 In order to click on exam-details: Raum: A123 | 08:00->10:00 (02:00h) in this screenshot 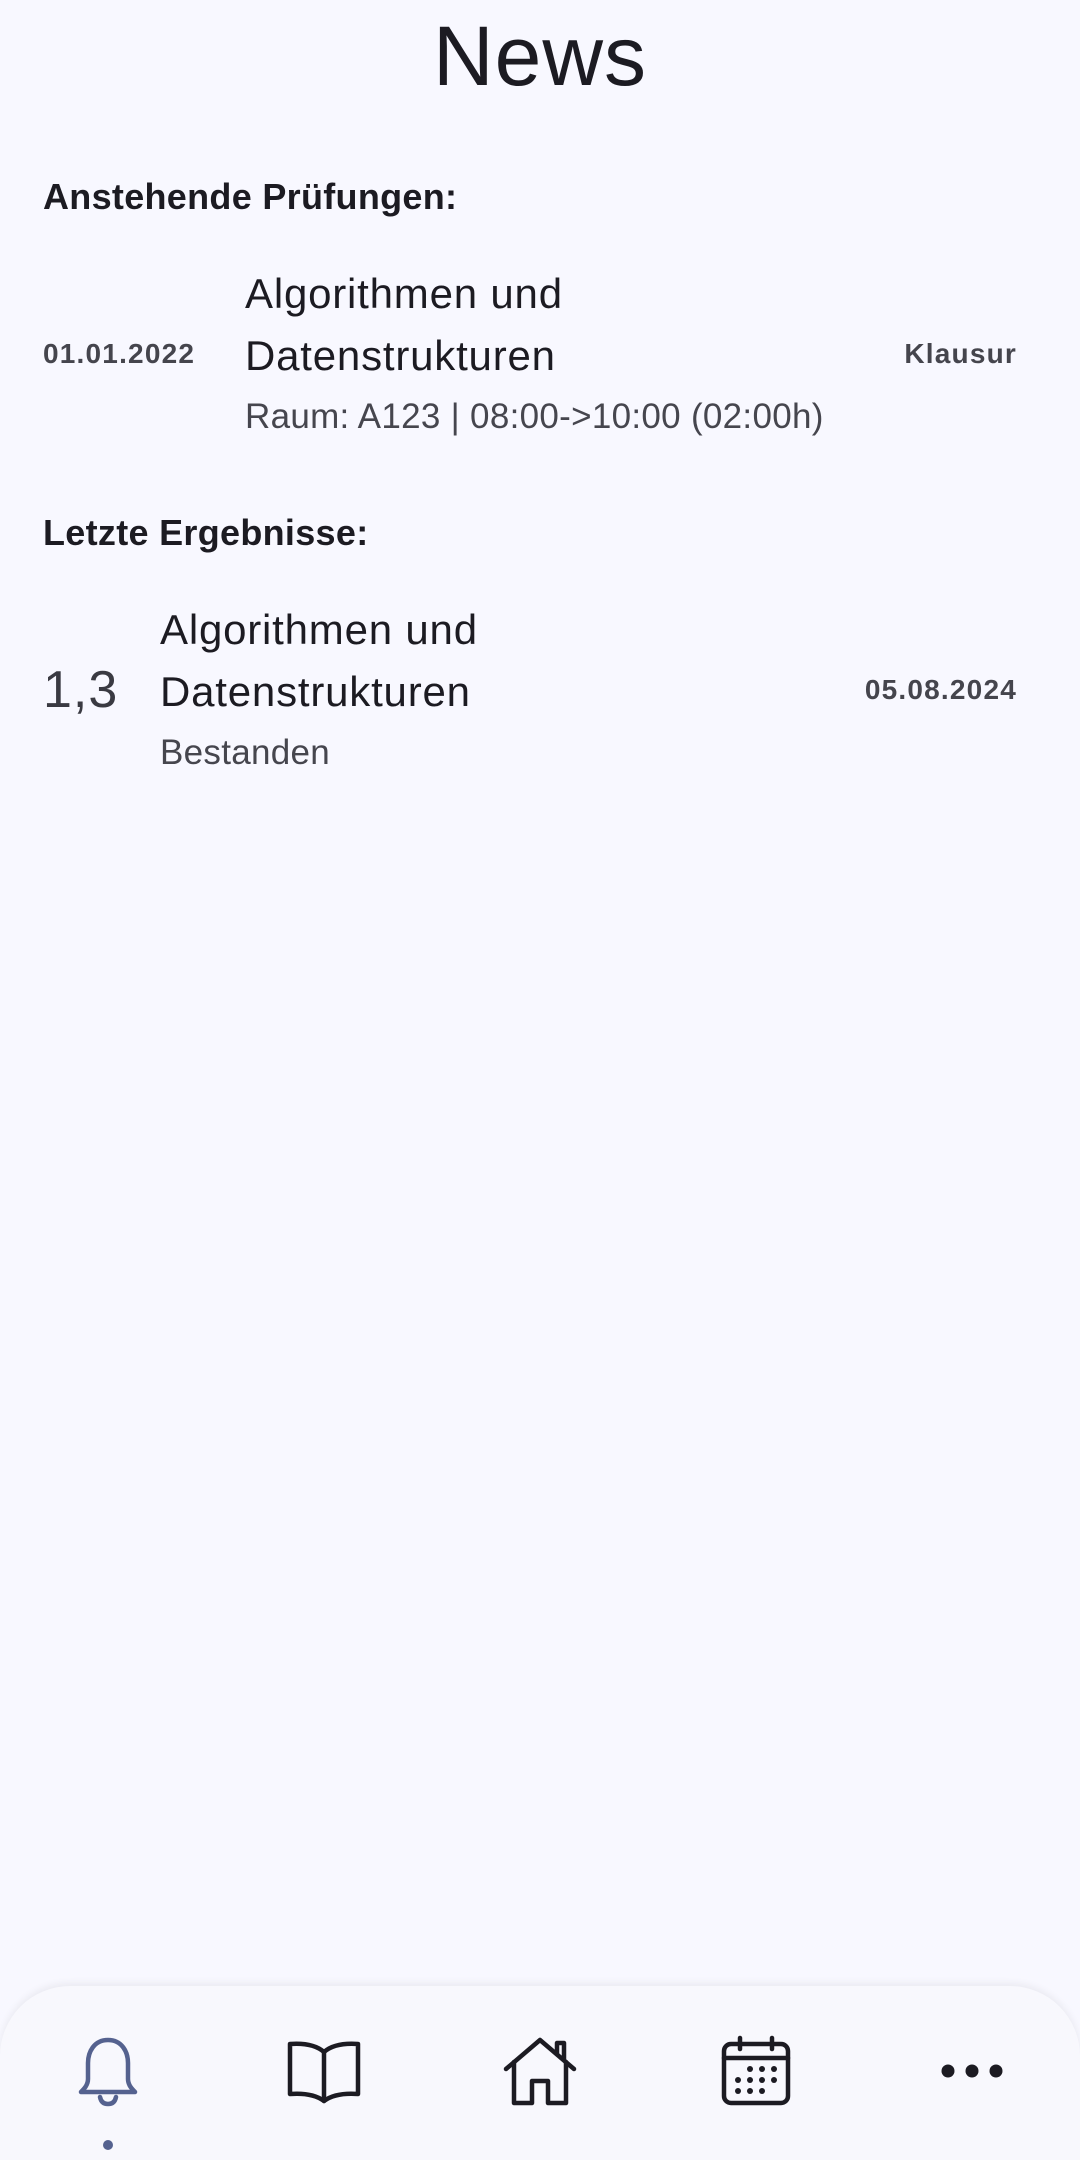, I will do `click(534, 416)`.